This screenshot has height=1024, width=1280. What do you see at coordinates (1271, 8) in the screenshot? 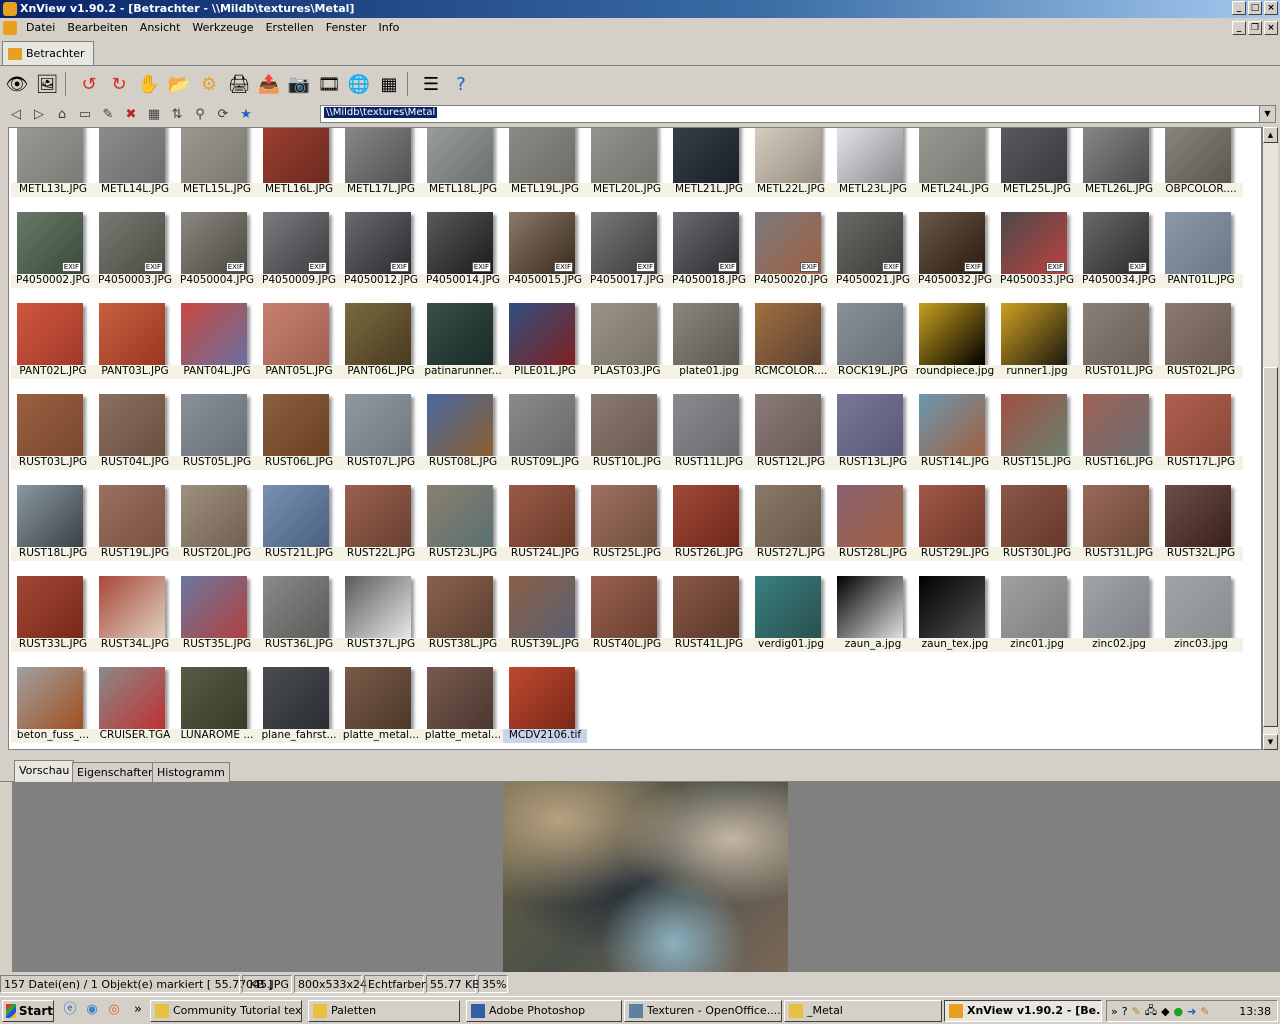
I see `close-button: ×` at bounding box center [1271, 8].